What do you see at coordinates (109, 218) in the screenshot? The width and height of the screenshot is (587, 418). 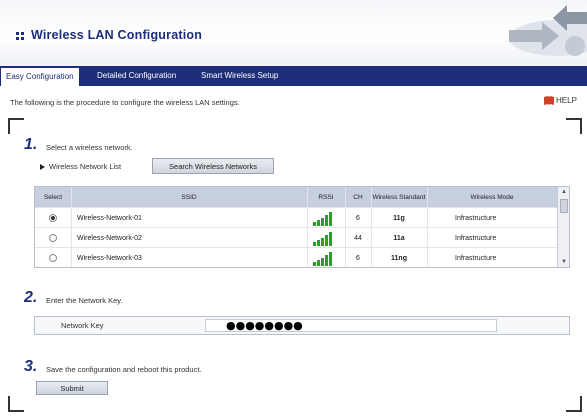 I see `ssid-cell: Wireless-Network-01` at bounding box center [109, 218].